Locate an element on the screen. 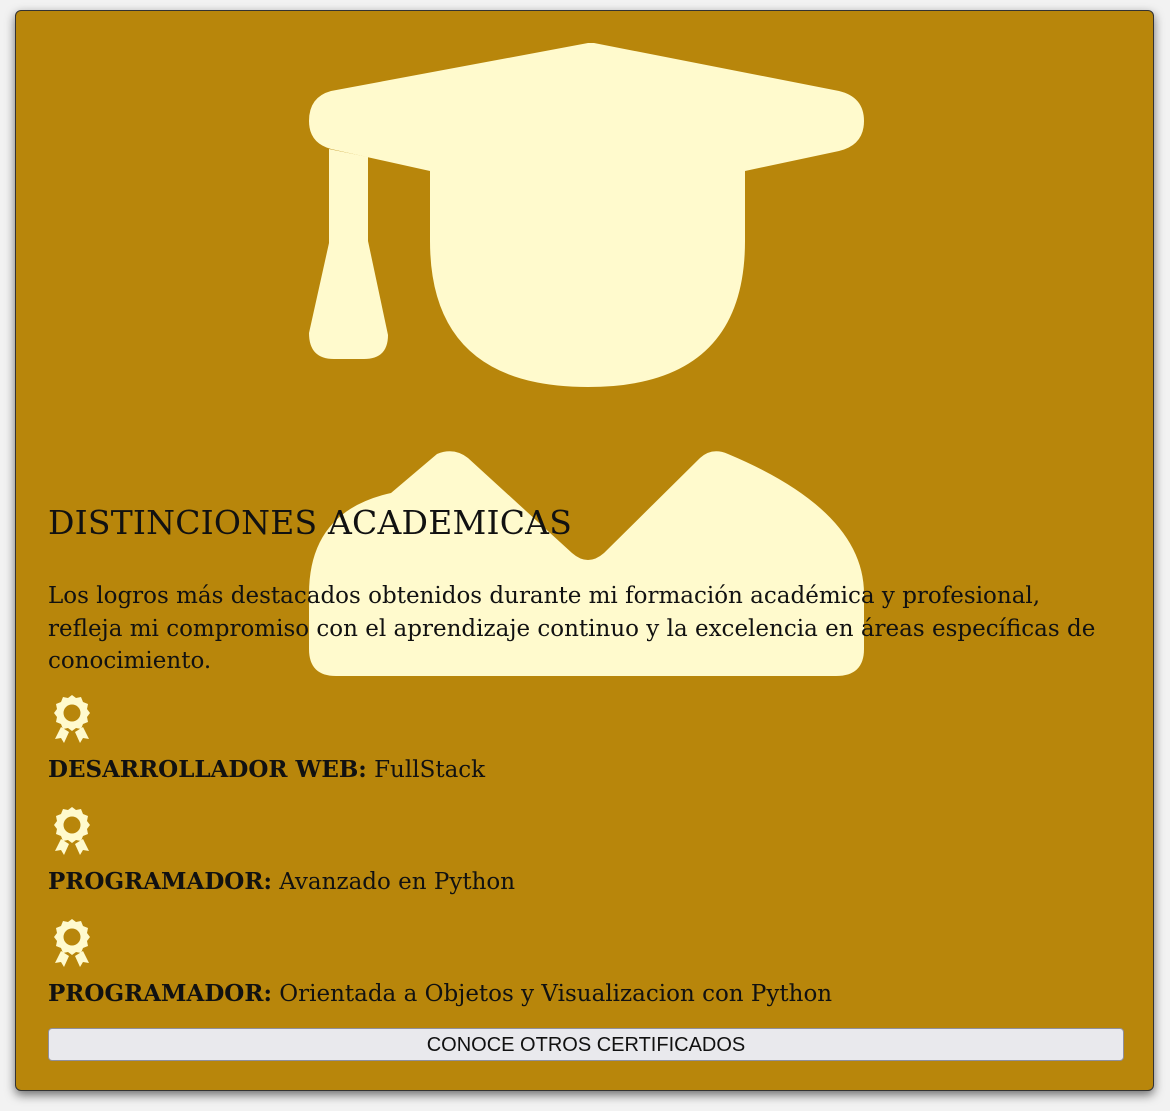 This screenshot has height=1111, width=1170. section-title: DISTINCIONES ACADEMICAS is located at coordinates (310, 522).